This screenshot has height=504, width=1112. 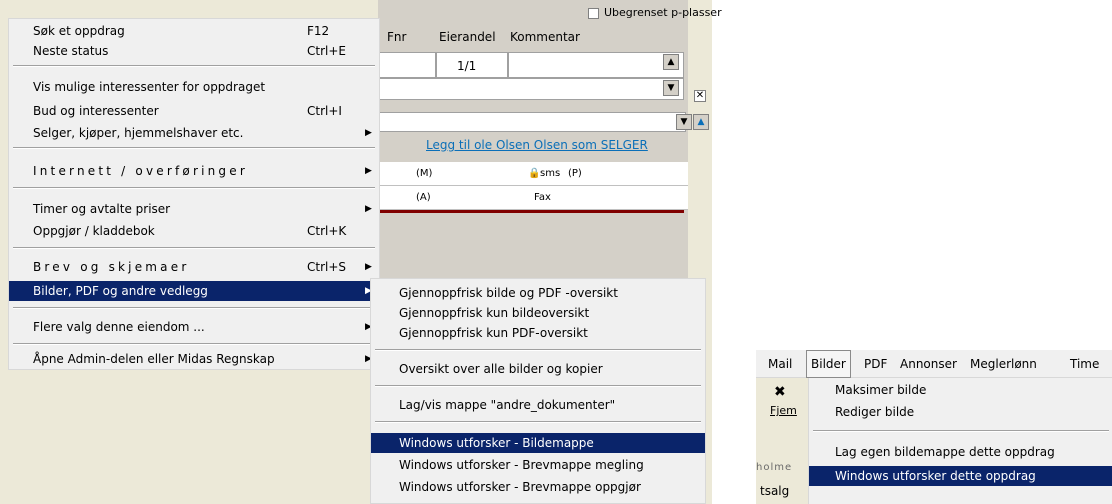 I want to click on close-icon: ✕, so click(x=700, y=96).